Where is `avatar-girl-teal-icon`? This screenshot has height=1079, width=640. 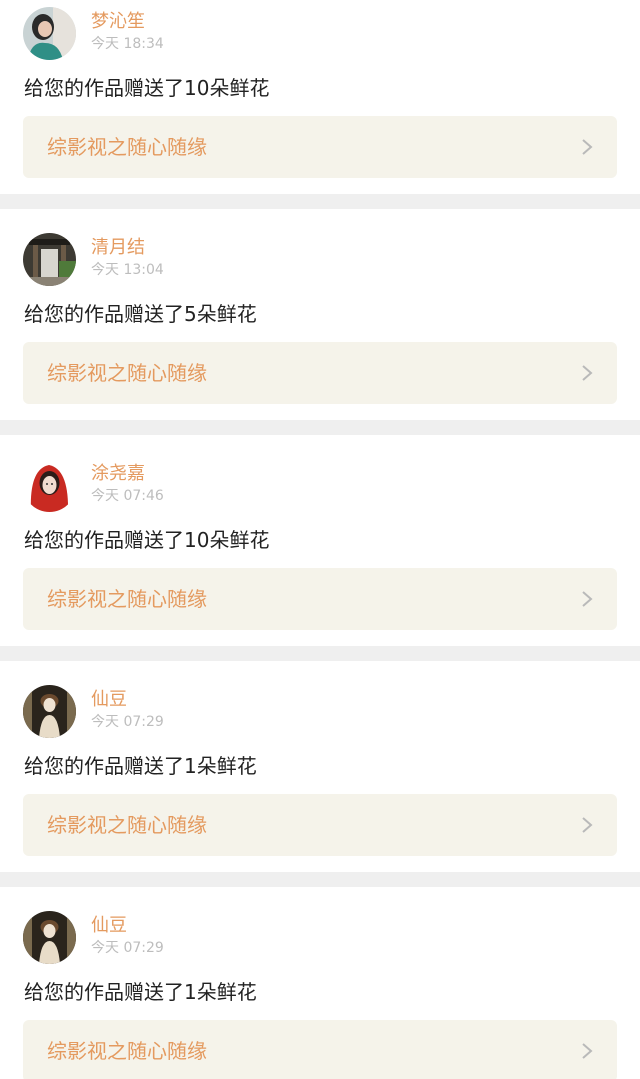
avatar-girl-teal-icon is located at coordinates (49, 33).